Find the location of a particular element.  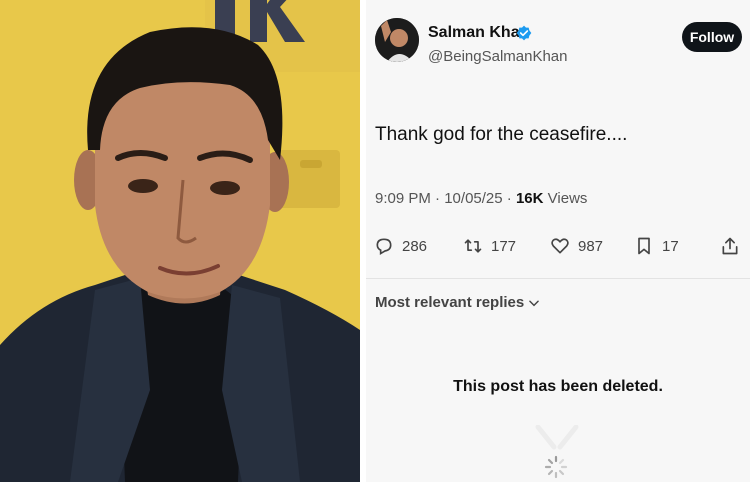

bookmark-count: 17 is located at coordinates (670, 246).